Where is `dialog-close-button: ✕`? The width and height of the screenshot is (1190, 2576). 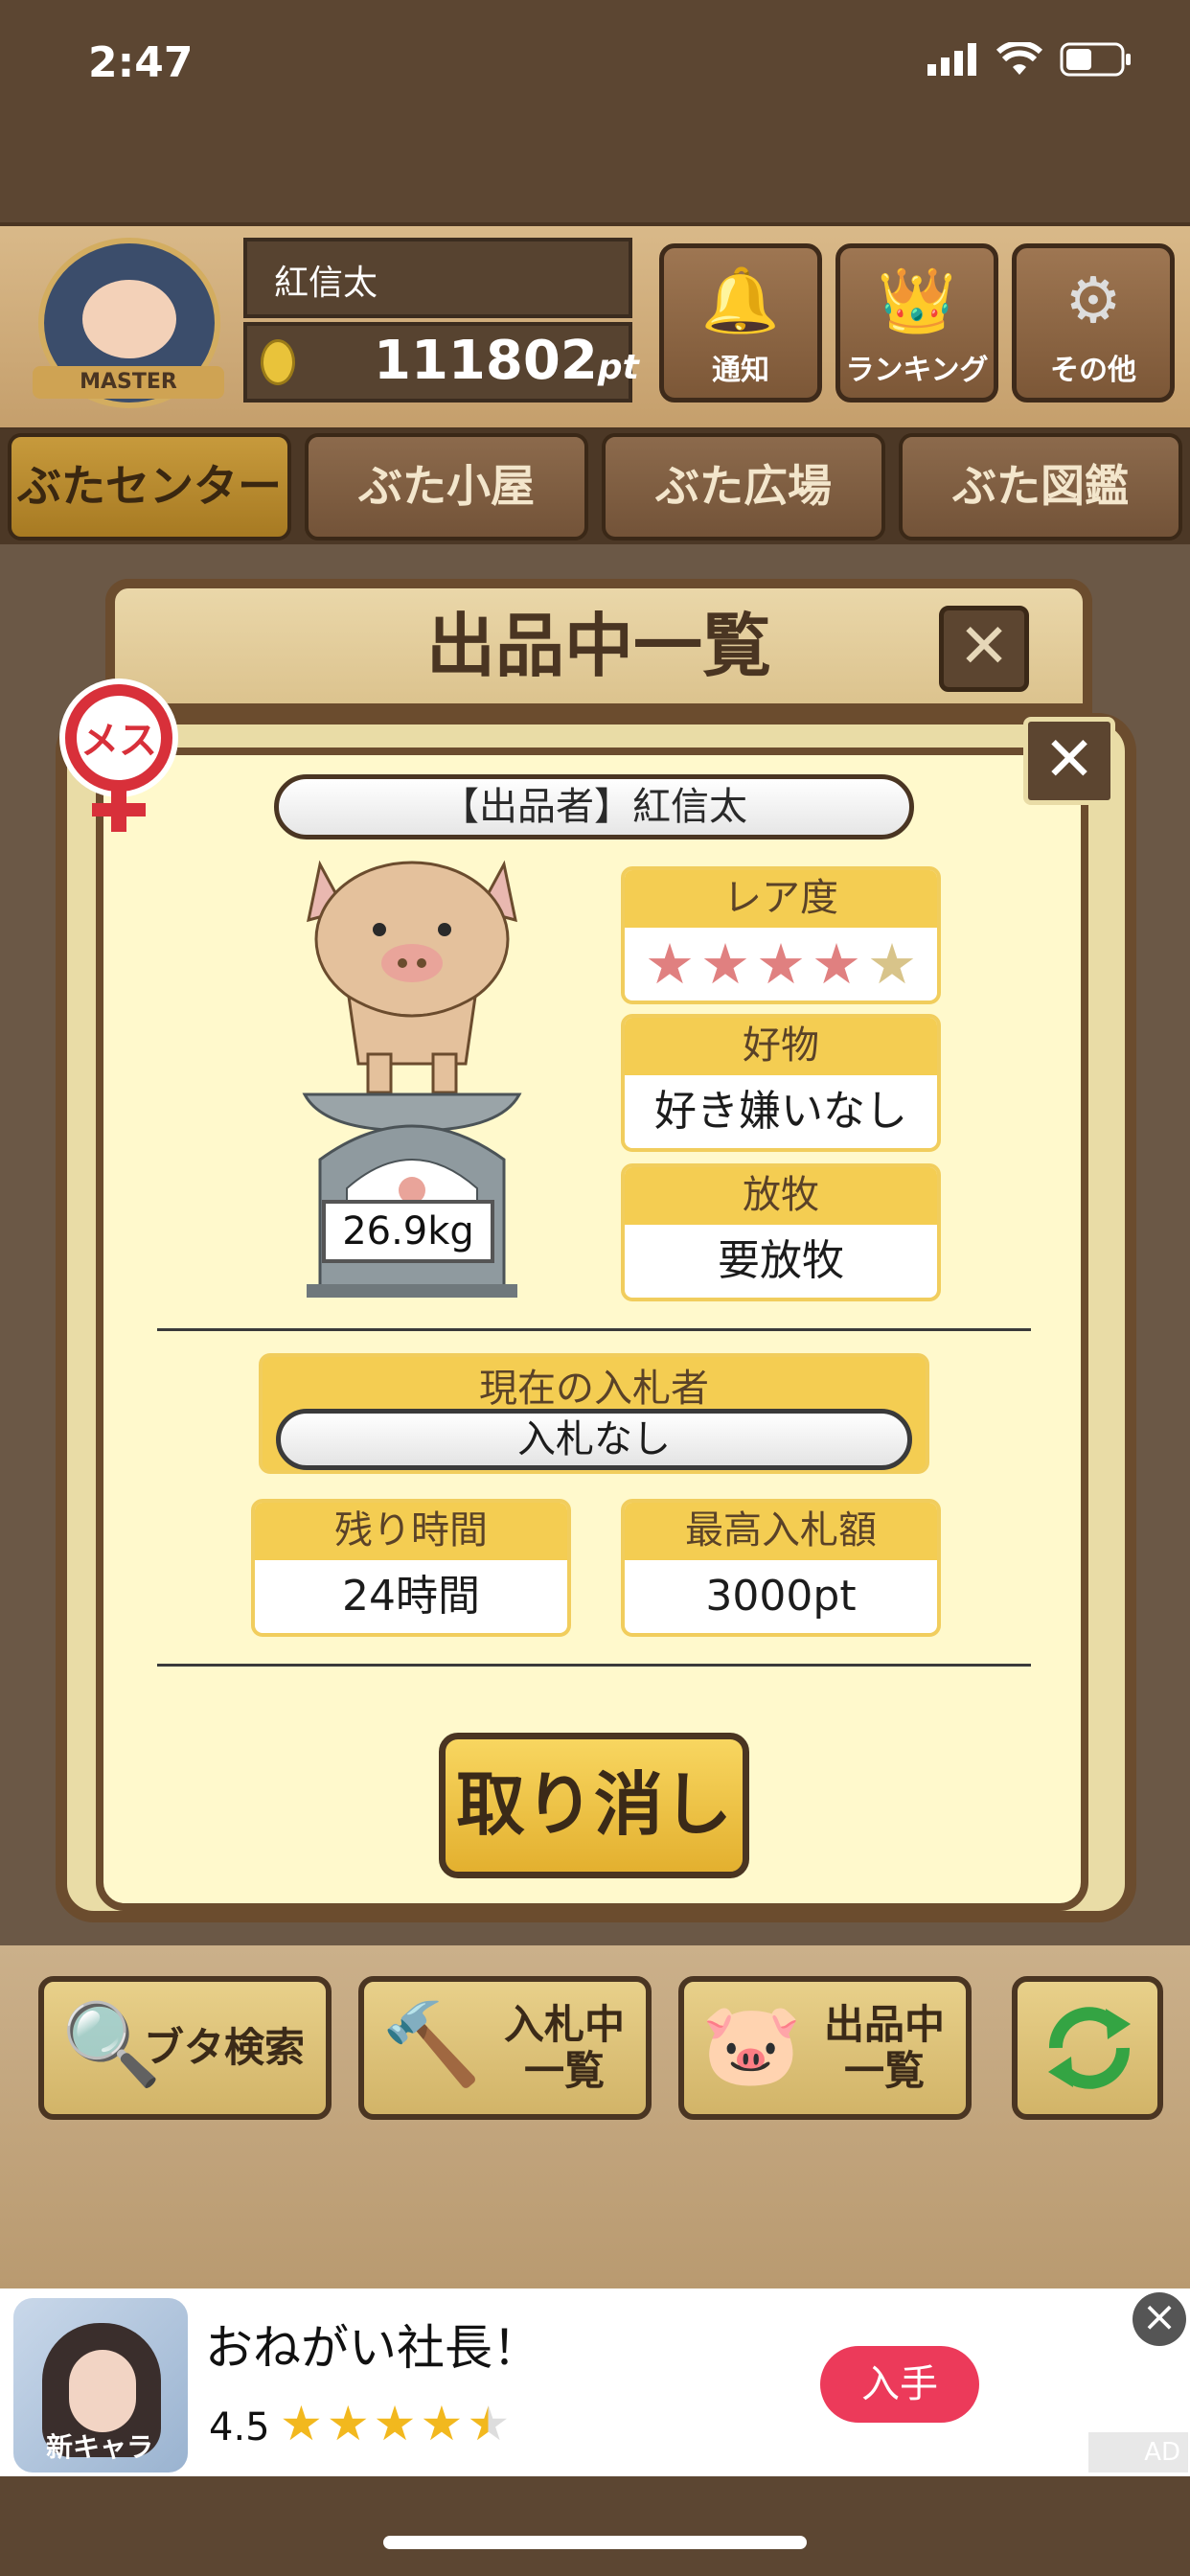 dialog-close-button: ✕ is located at coordinates (1069, 761).